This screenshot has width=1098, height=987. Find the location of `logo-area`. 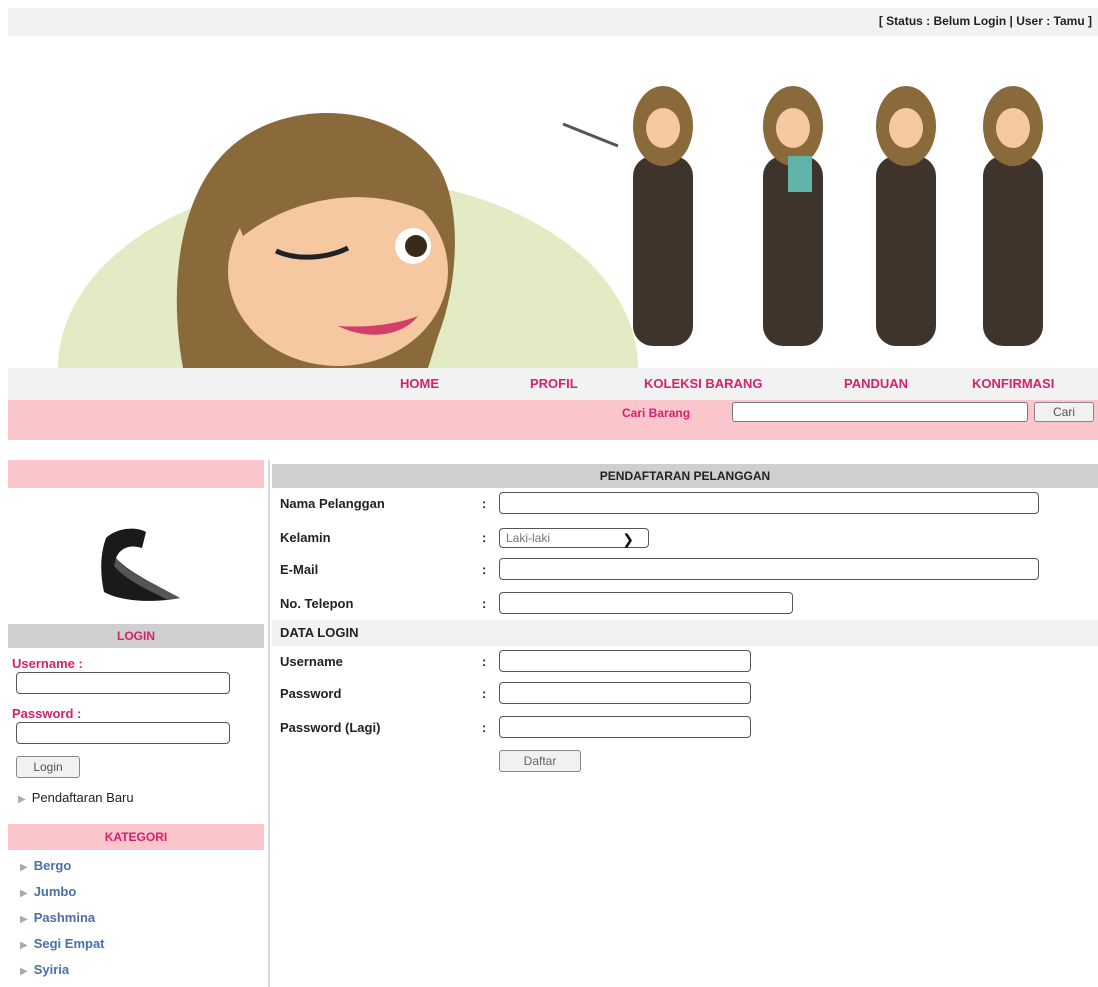

logo-area is located at coordinates (136, 555).